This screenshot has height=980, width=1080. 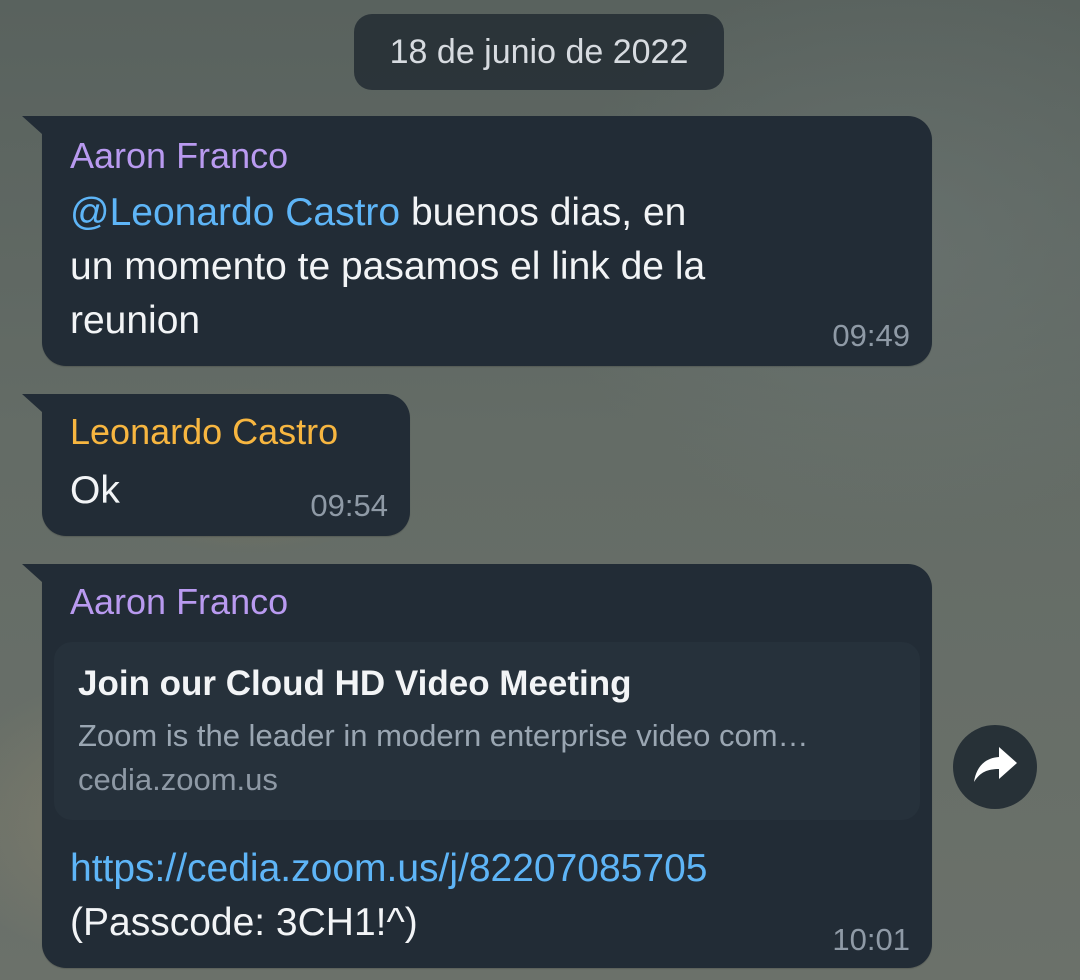 What do you see at coordinates (349, 505) in the screenshot?
I see `message-time: 09:54` at bounding box center [349, 505].